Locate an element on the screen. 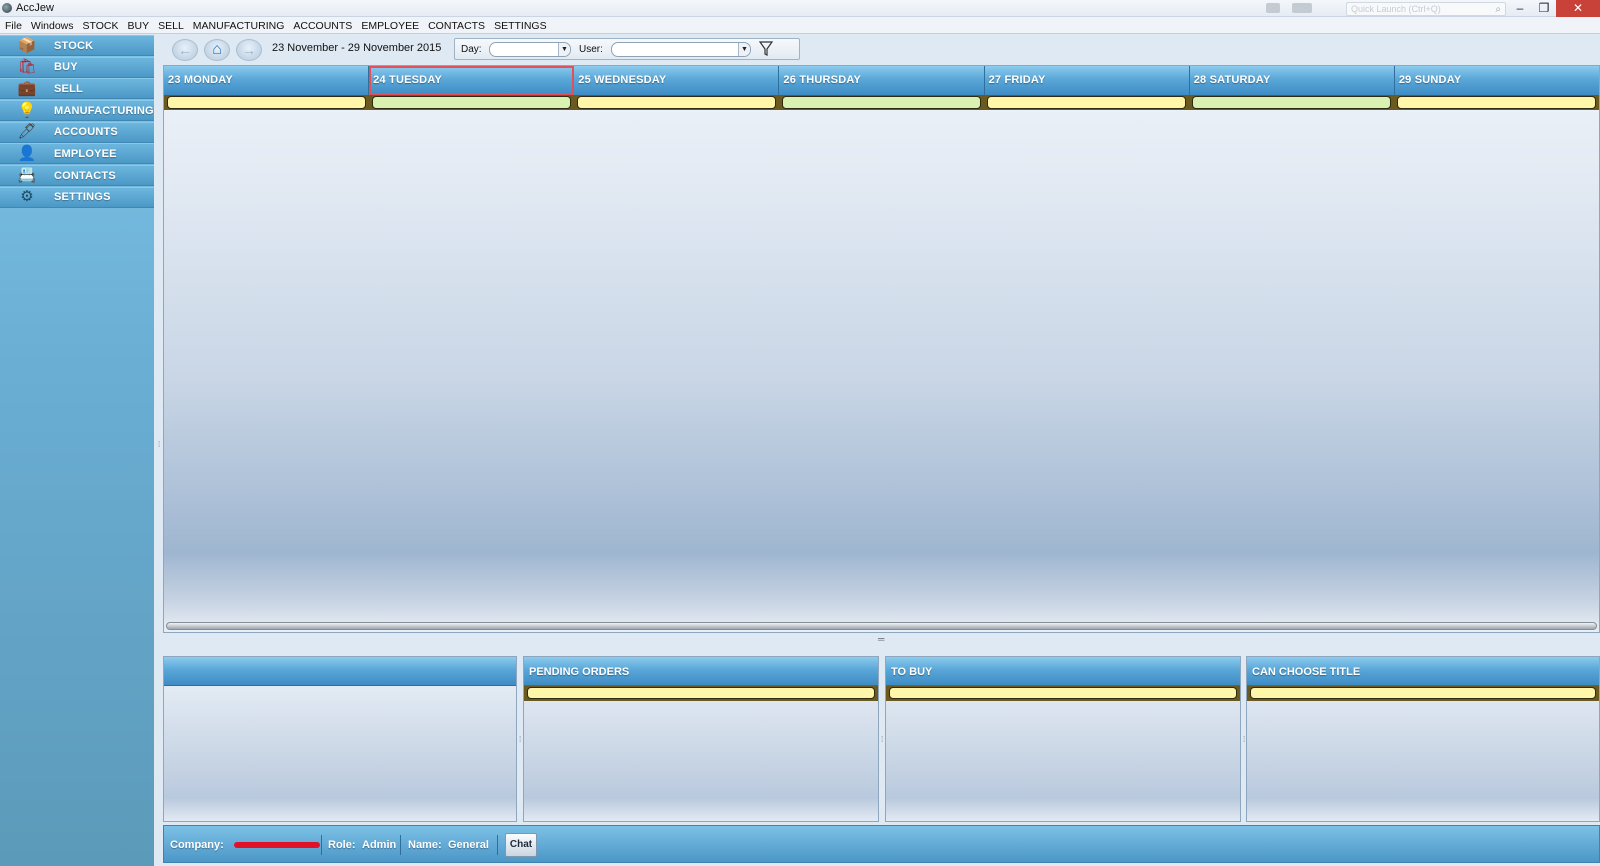 Image resolution: width=1600 pixels, height=866 pixels. sidebar-item-label: MANUFACTURING is located at coordinates (104, 110).